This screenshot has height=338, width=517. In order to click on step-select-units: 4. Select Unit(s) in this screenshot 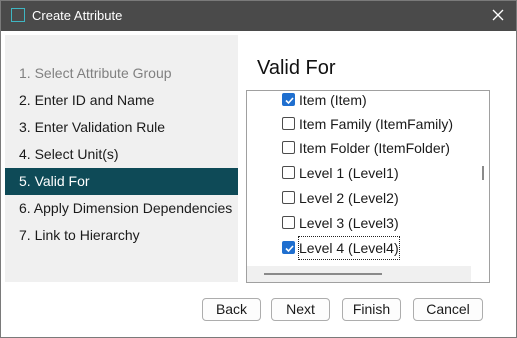, I will do `click(121, 154)`.